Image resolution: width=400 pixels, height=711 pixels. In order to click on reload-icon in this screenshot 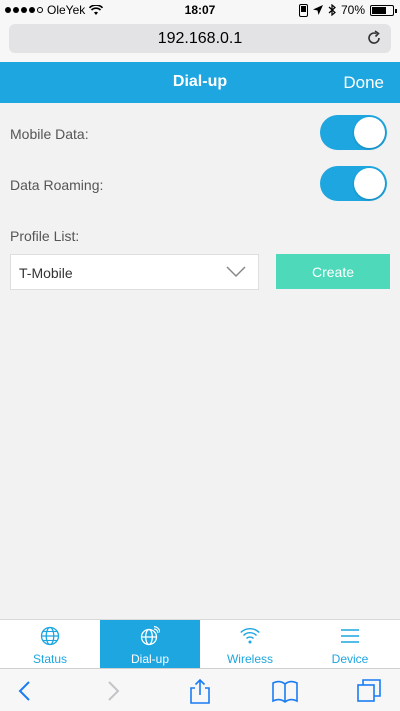, I will do `click(374, 38)`.